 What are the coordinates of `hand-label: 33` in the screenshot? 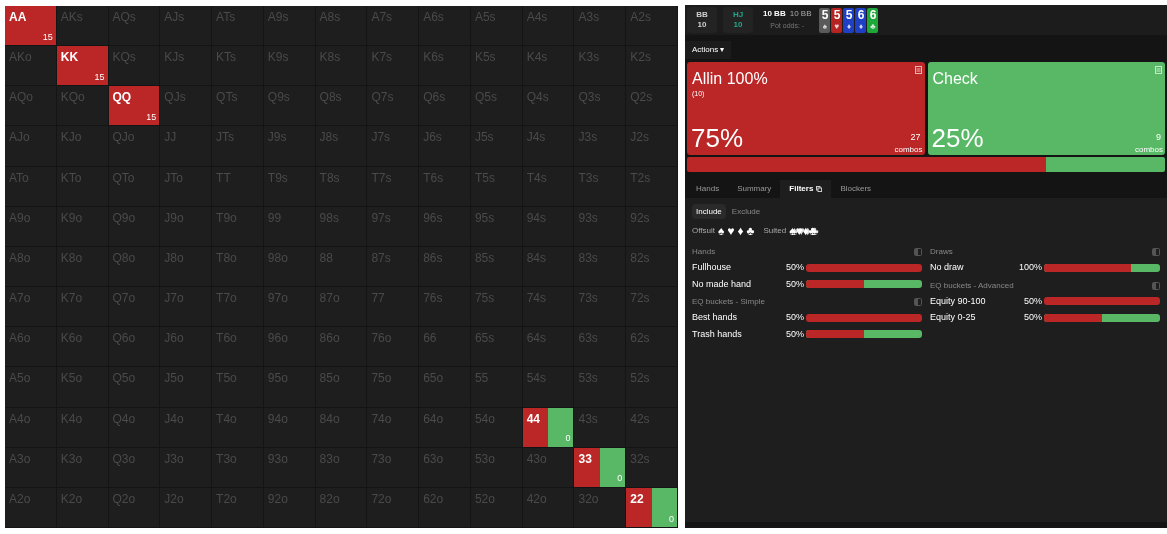 It's located at (585, 459).